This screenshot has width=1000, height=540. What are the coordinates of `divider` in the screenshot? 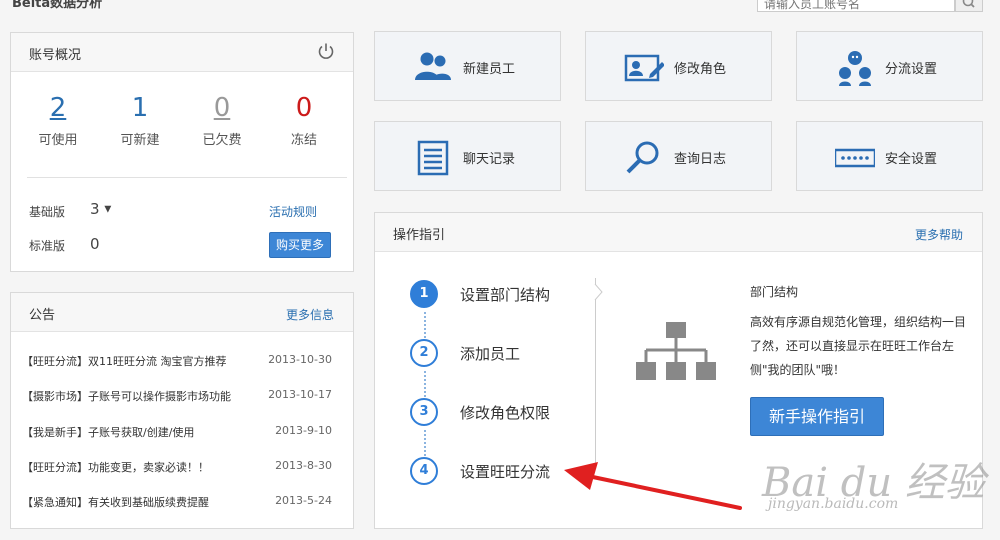 It's located at (187, 177).